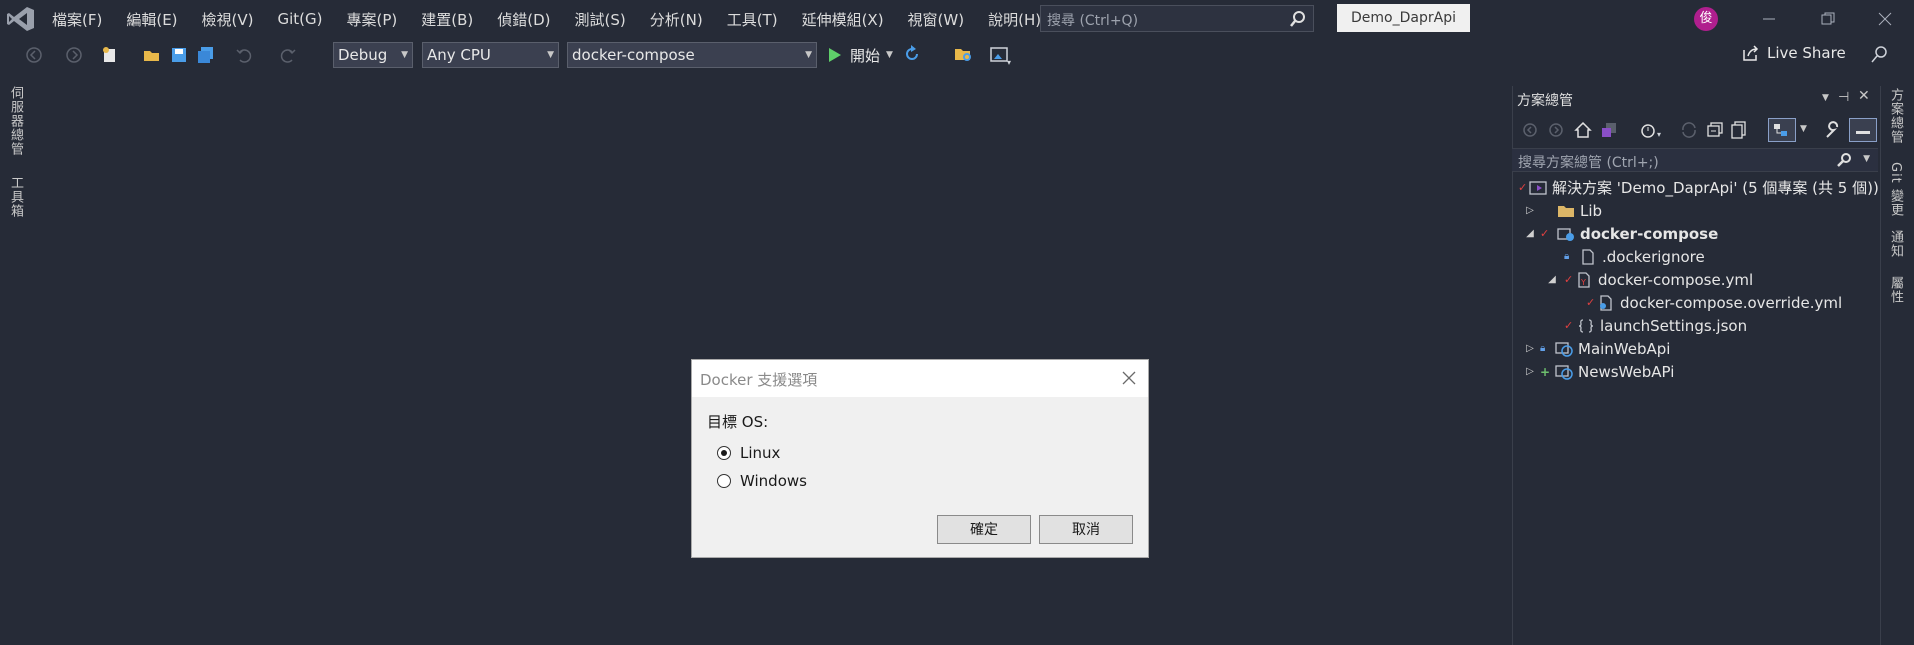 This screenshot has height=645, width=1914. Describe the element at coordinates (77, 19) in the screenshot. I see `menu-file: 檔案(F)` at that location.